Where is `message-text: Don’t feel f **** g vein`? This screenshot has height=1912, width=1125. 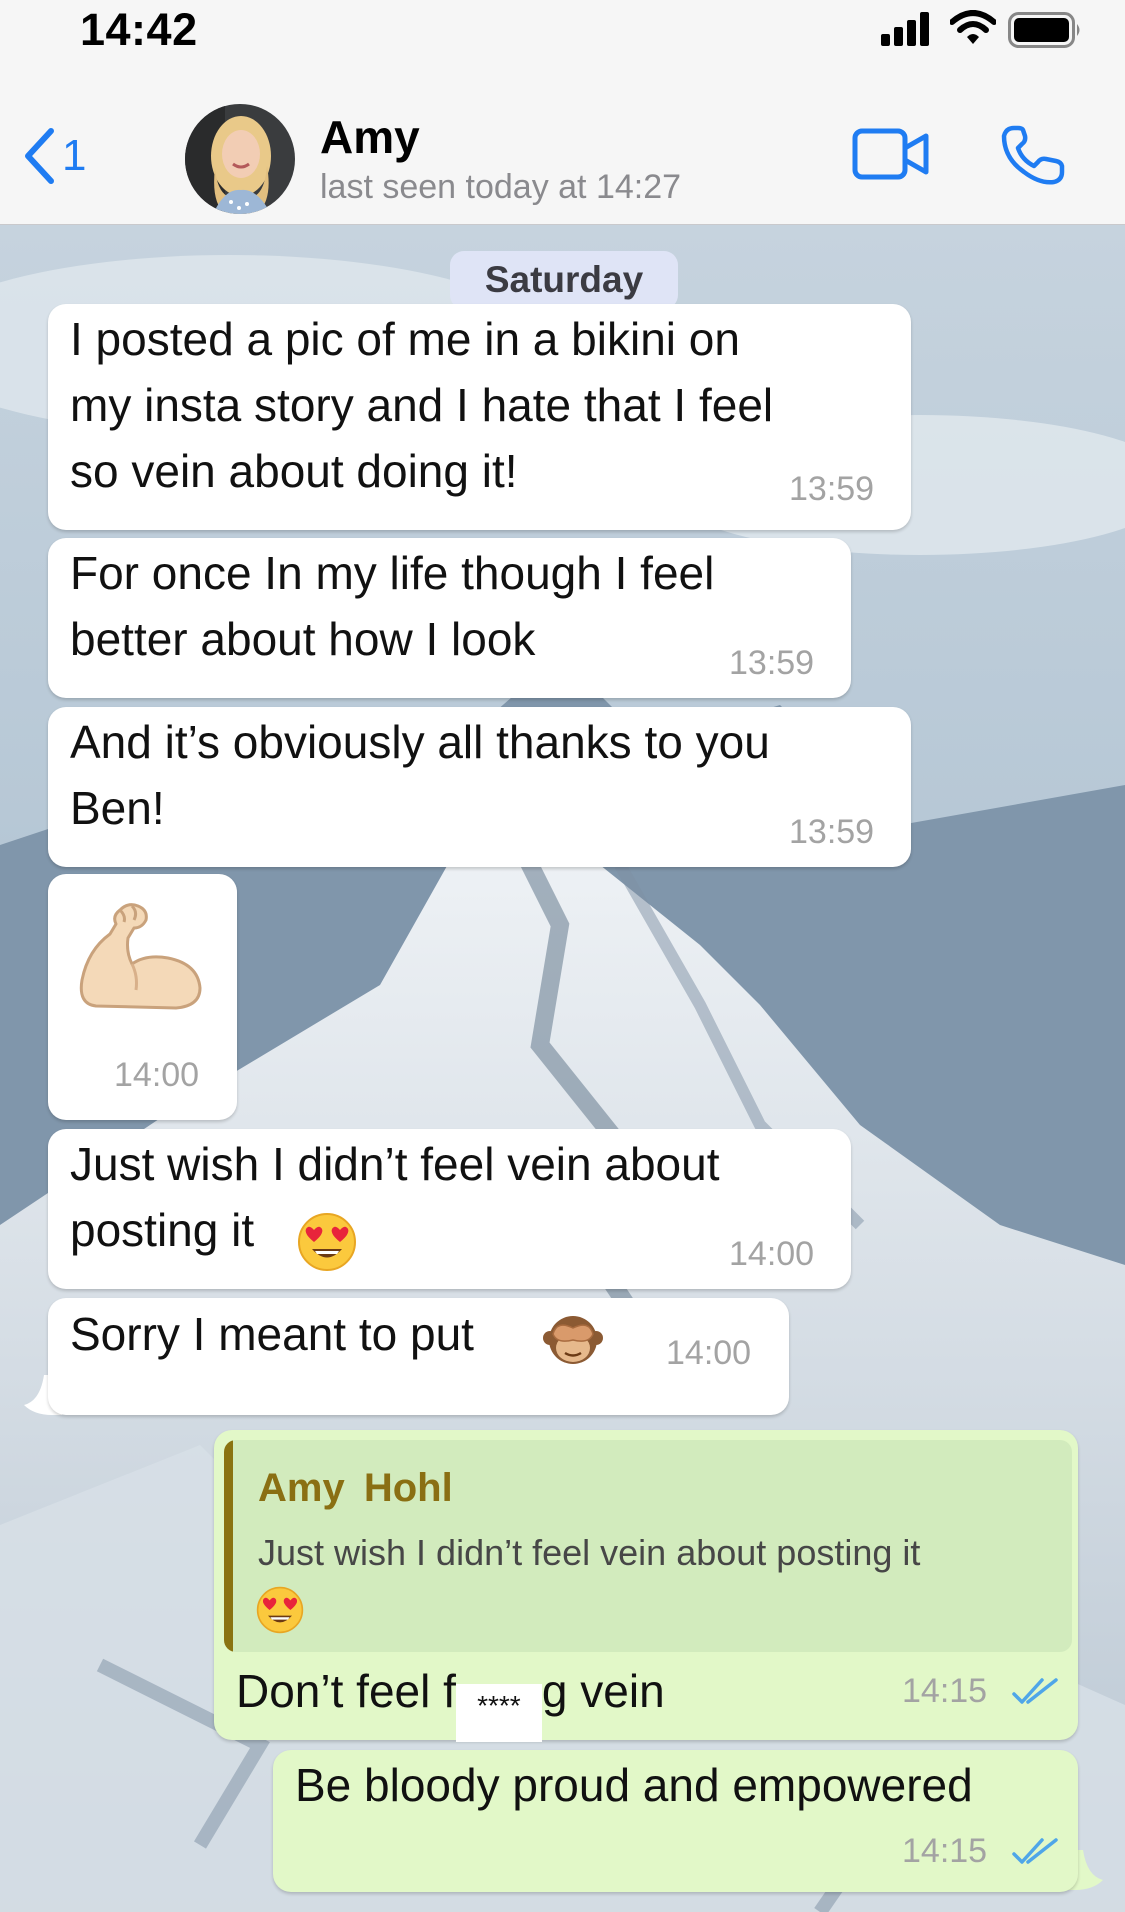 message-text: Don’t feel f **** g vein is located at coordinates (450, 1700).